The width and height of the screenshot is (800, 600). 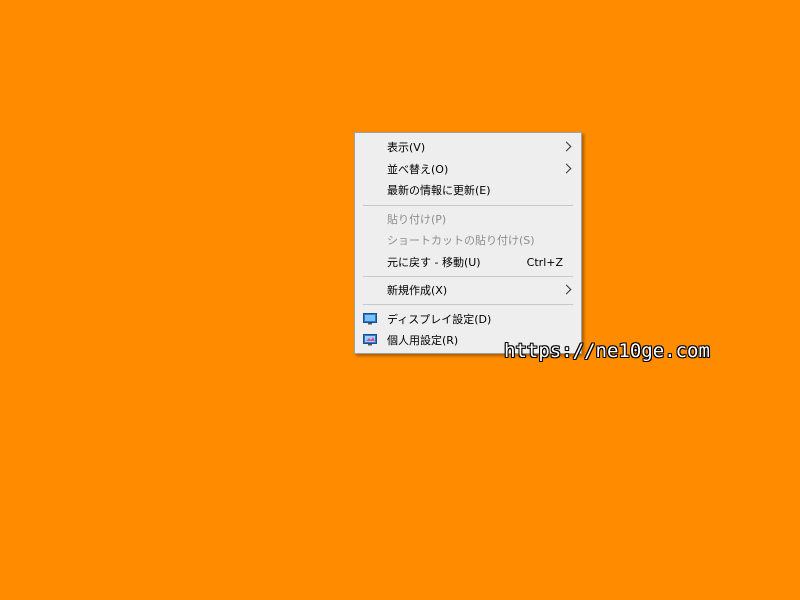 I want to click on menu-item-shortcut: Ctrl+Z, so click(x=544, y=262).